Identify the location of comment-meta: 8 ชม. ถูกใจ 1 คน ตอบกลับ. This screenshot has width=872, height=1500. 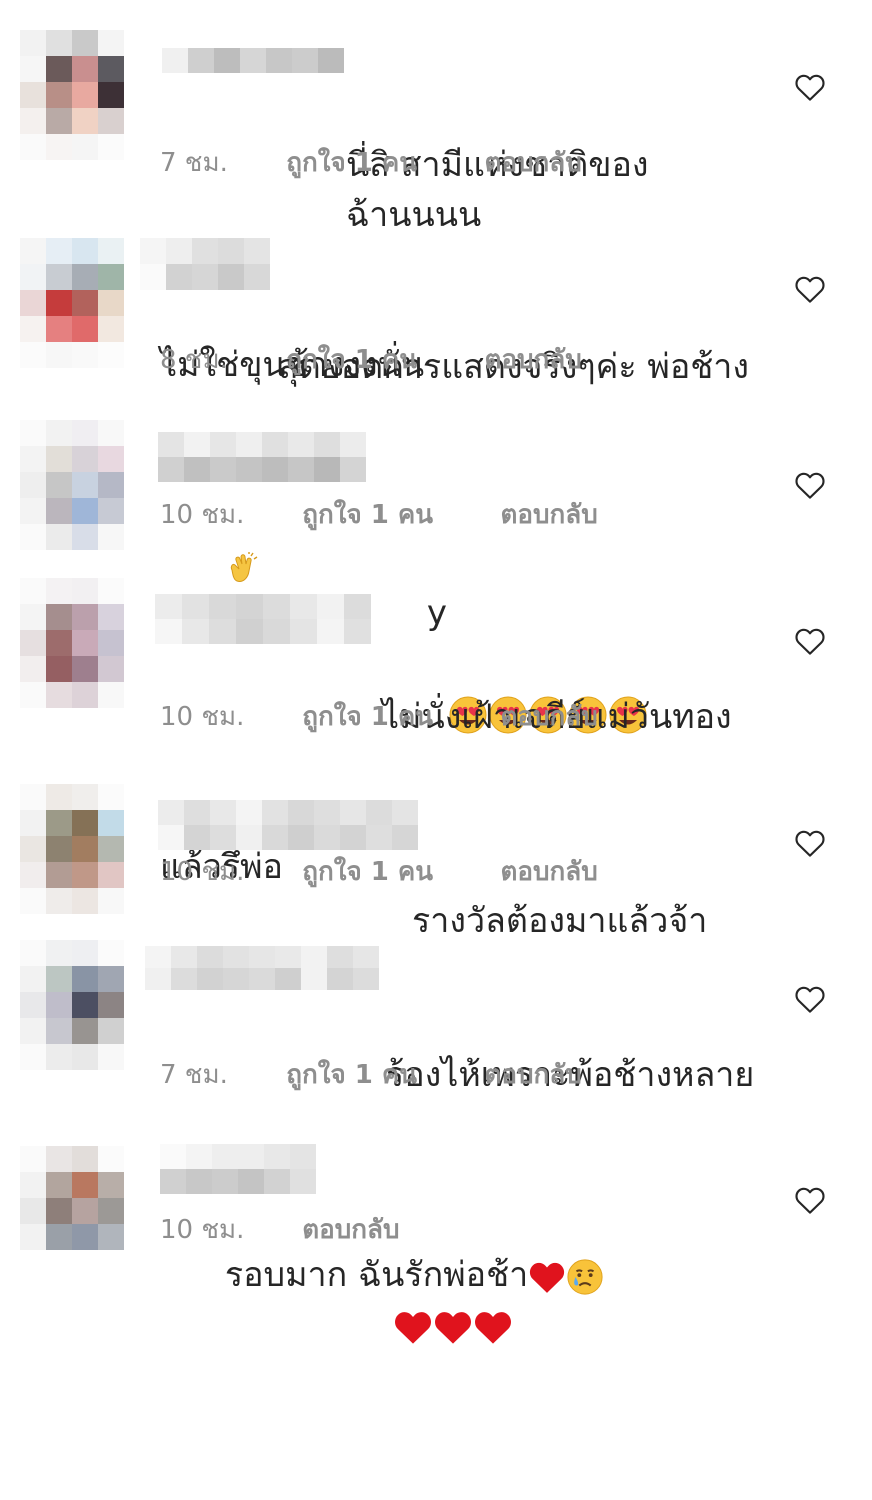
(371, 360).